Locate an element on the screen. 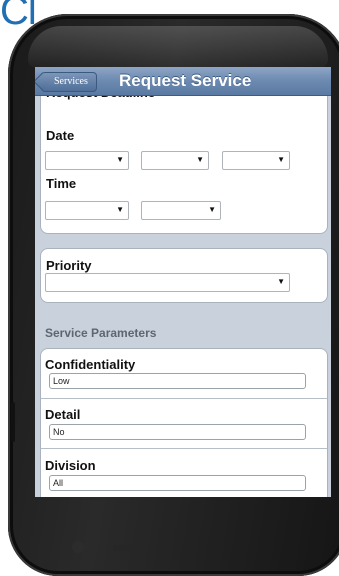  division-field: All is located at coordinates (177, 483).